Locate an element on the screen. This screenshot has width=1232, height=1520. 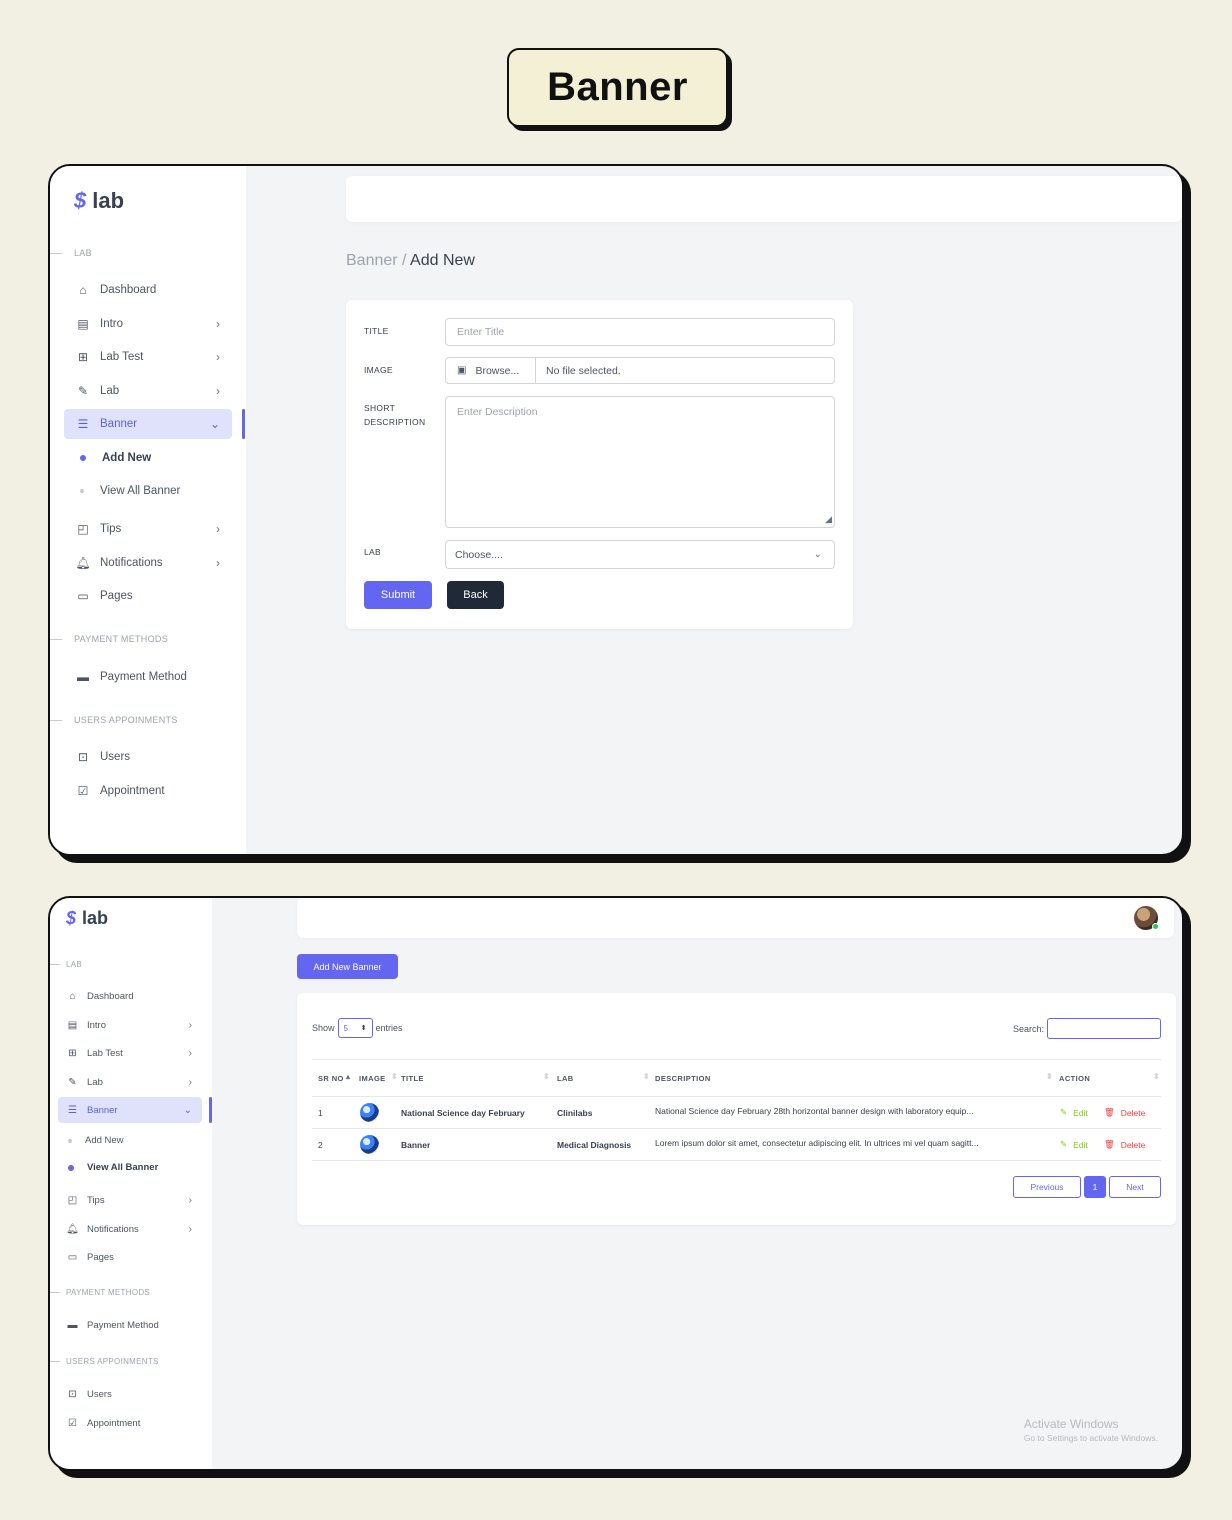
submit-button: Submit is located at coordinates (398, 595).